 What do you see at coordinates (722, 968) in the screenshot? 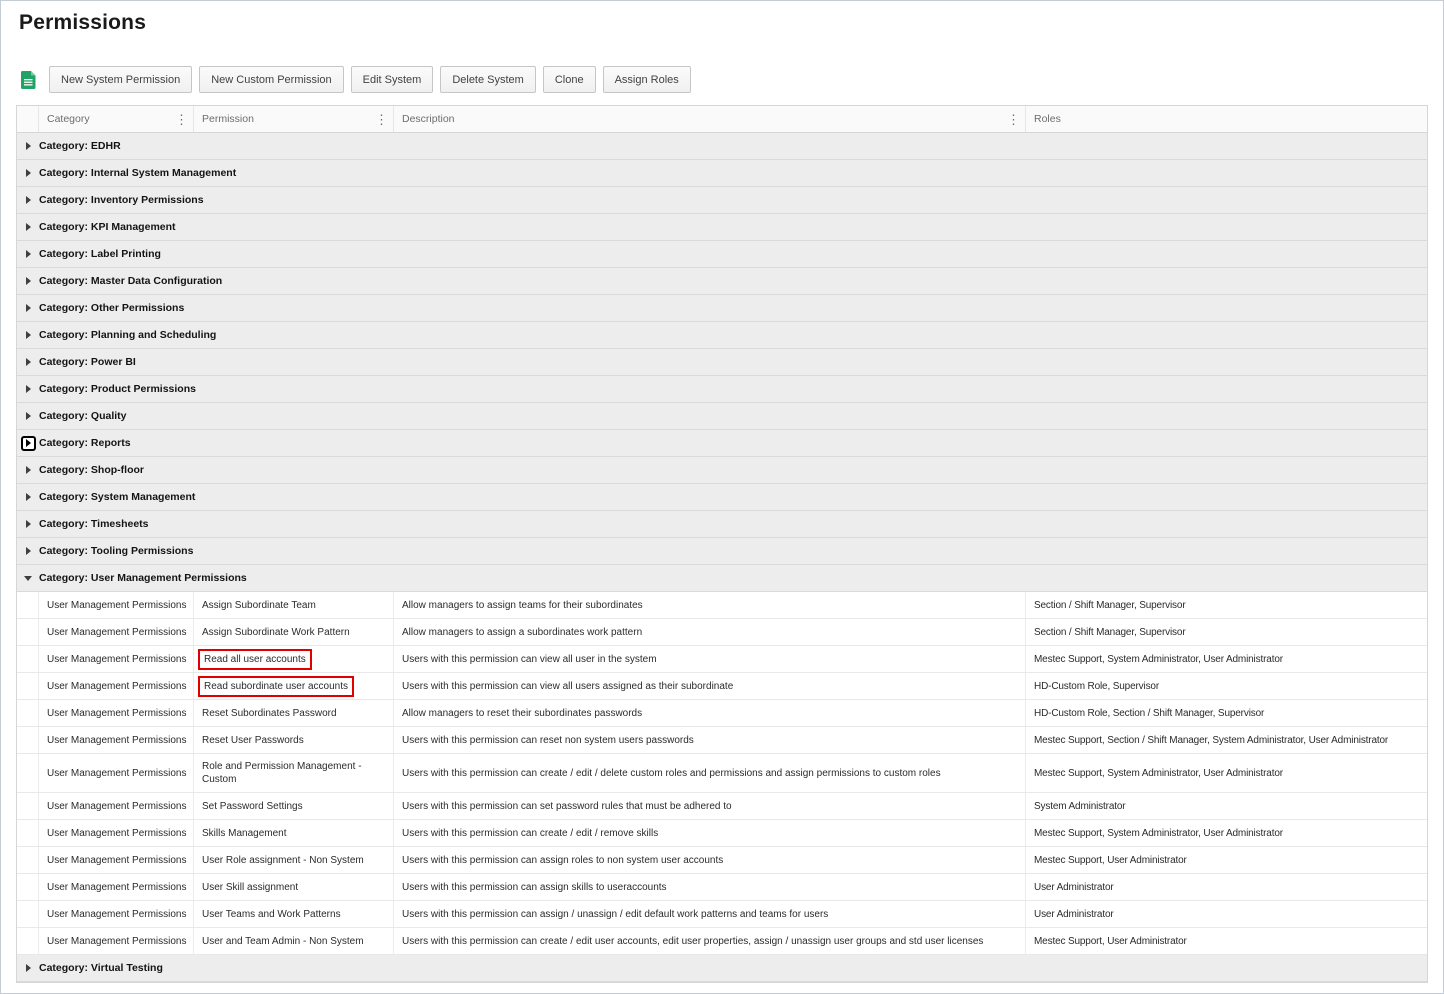
I see `group-row-category-virtual-testing: Category: Virtual Testing` at bounding box center [722, 968].